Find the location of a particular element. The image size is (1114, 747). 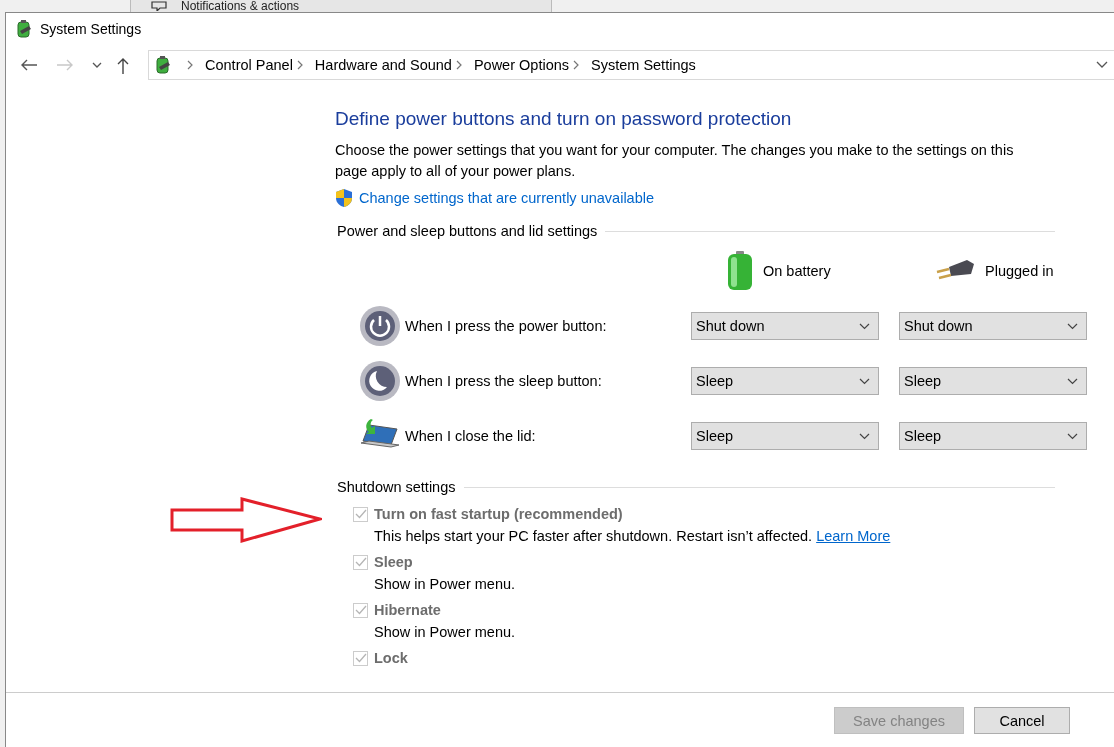

setting-label: When I press the sleep button: is located at coordinates (504, 381).